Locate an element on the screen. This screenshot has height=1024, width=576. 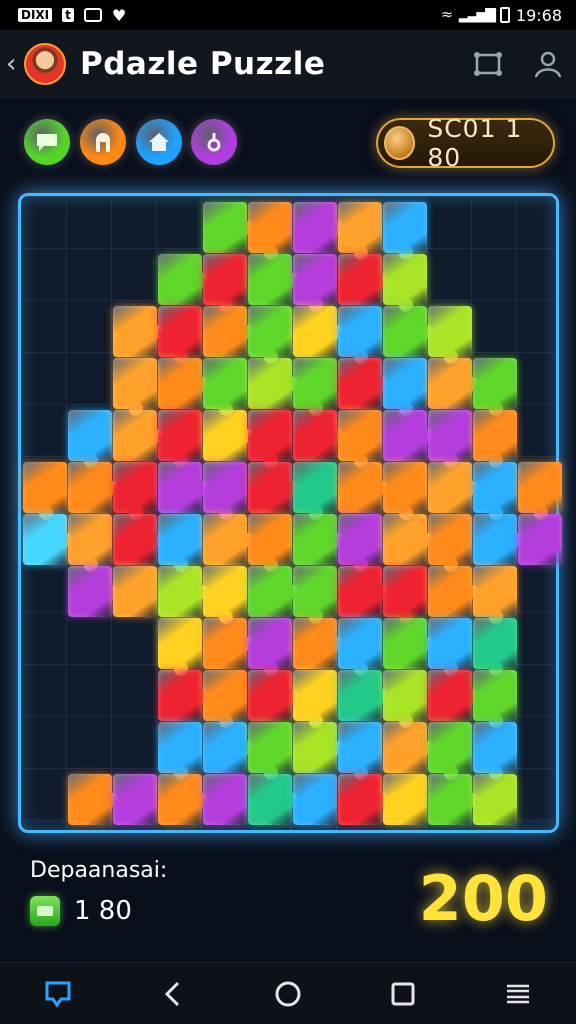
fullscreen-button is located at coordinates (488, 64).